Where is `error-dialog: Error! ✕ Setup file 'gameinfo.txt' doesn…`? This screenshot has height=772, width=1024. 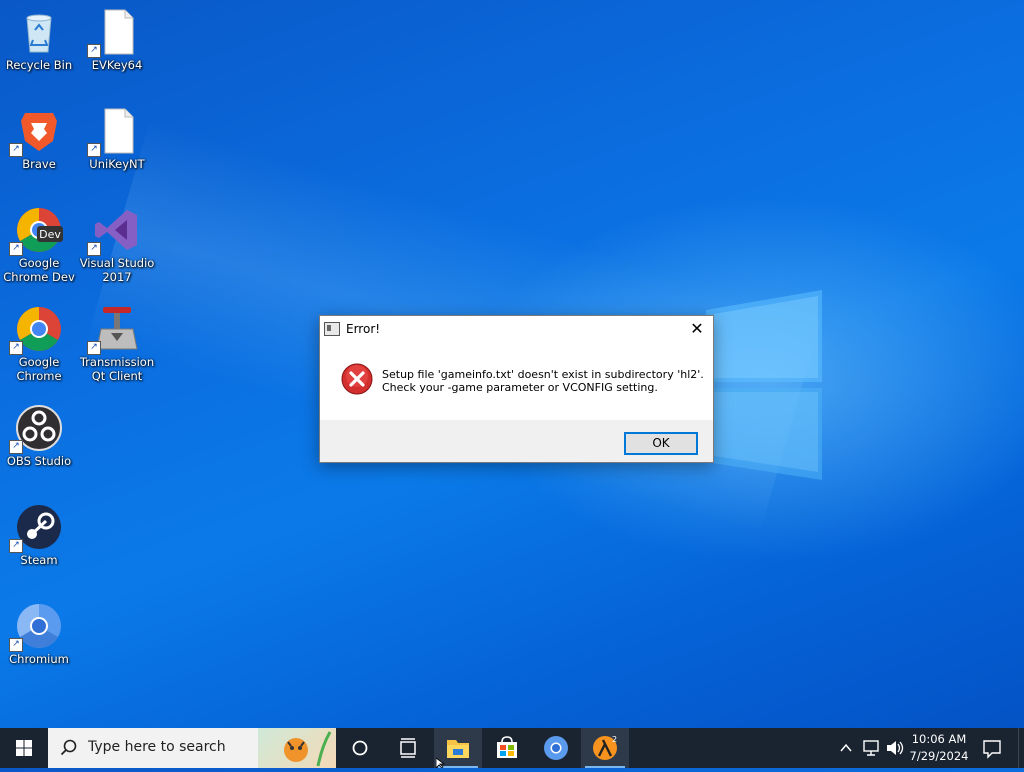
error-dialog: Error! ✕ Setup file 'gameinfo.txt' doesn… is located at coordinates (516, 389).